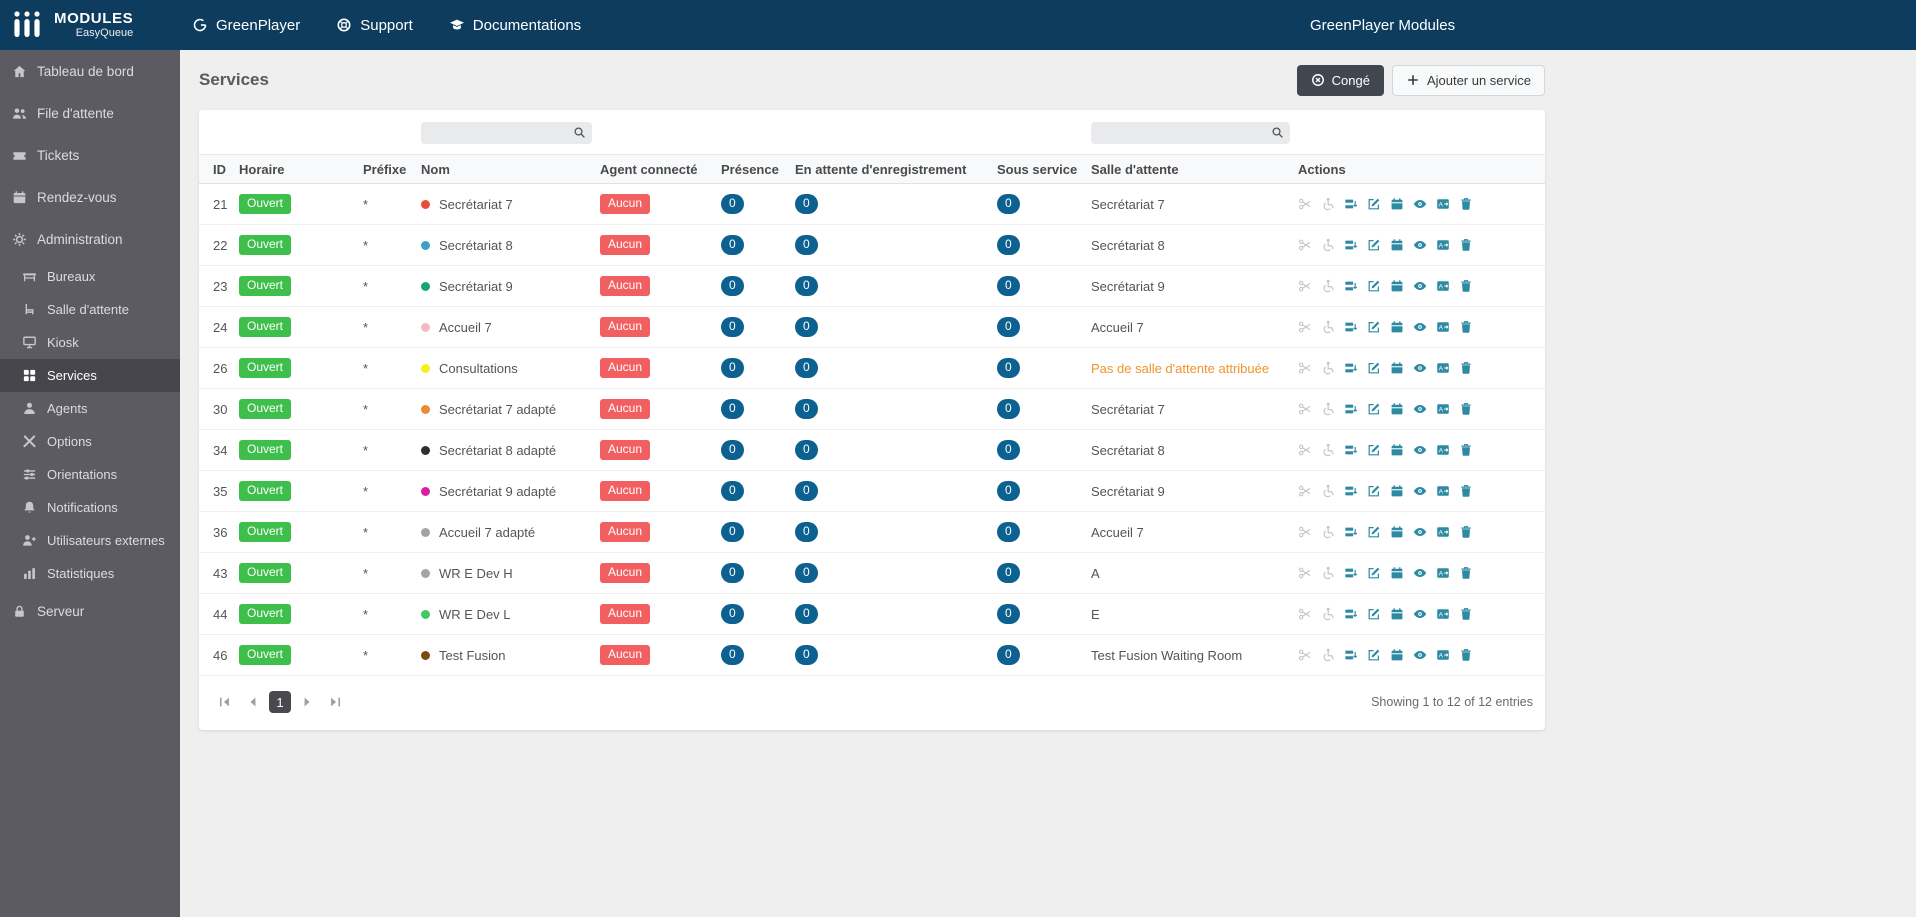  What do you see at coordinates (515, 25) in the screenshot?
I see `nav-documentations: Documentations` at bounding box center [515, 25].